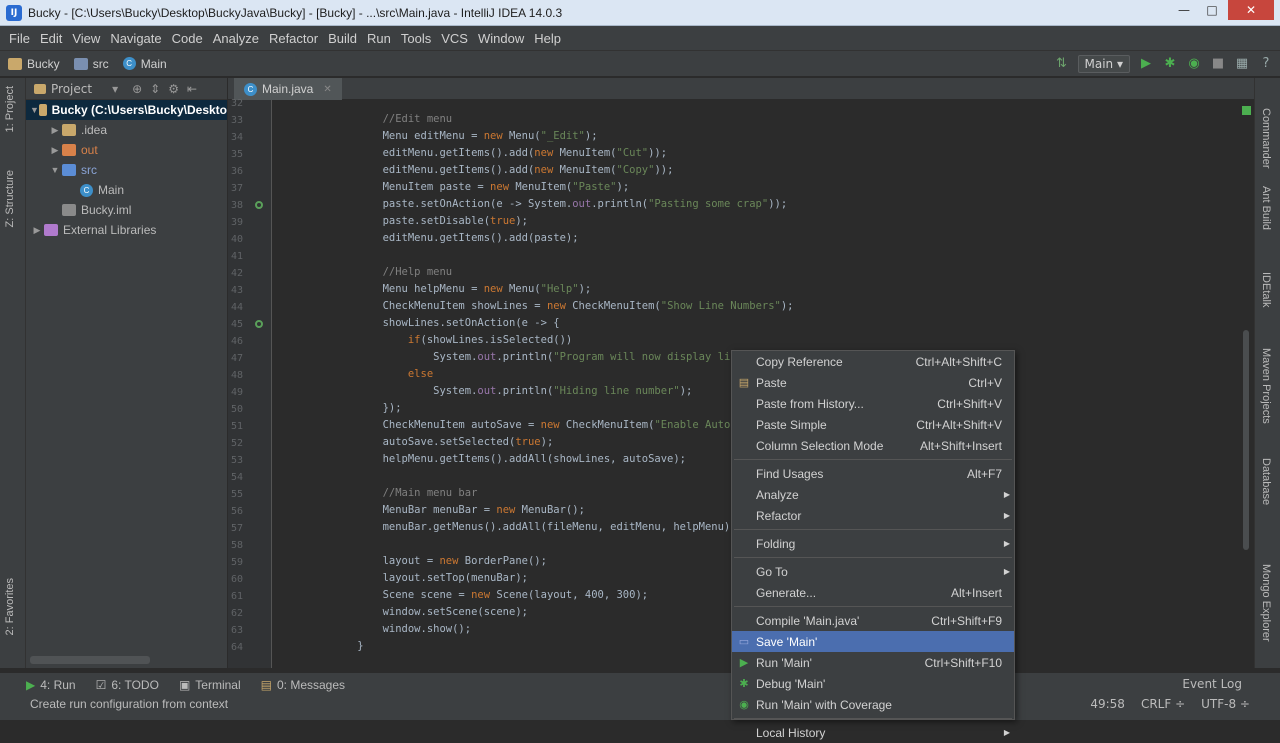  What do you see at coordinates (71, 89) in the screenshot?
I see `project-view-dropdown: Project` at bounding box center [71, 89].